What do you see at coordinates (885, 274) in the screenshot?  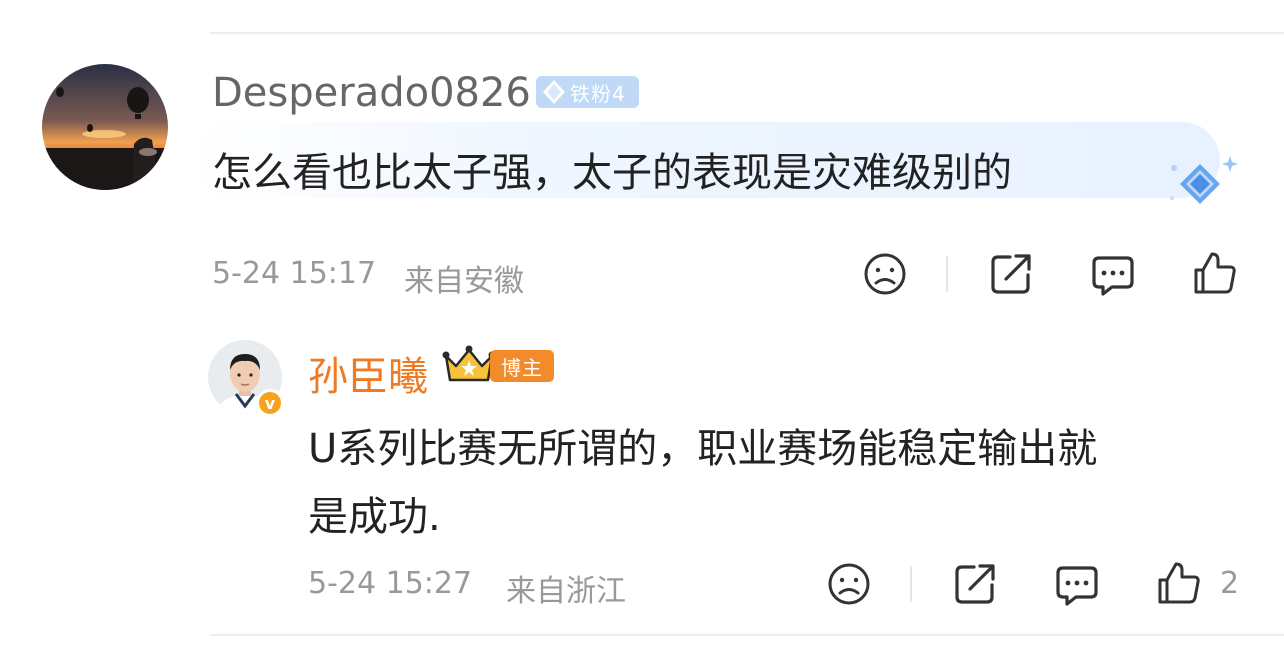 I see `dislike-icon` at bounding box center [885, 274].